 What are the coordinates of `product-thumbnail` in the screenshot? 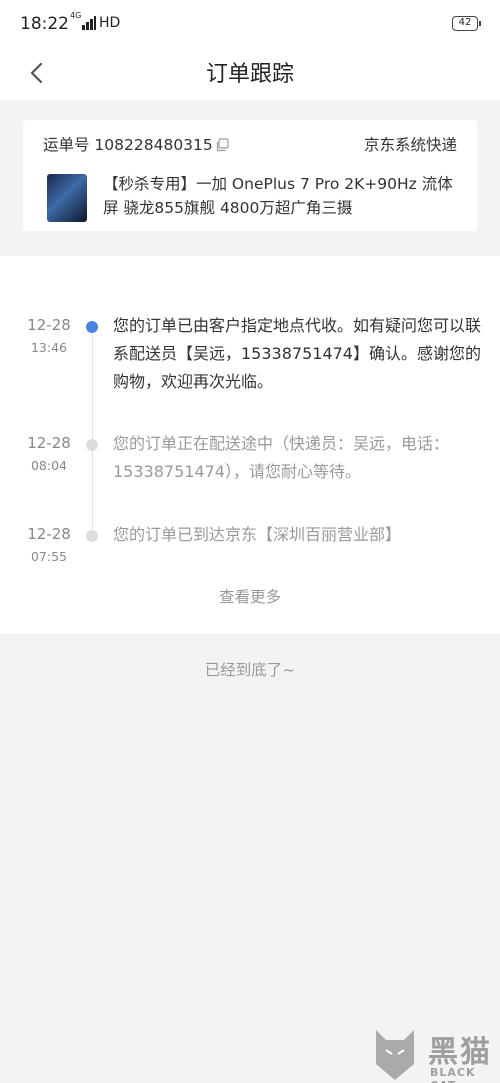 It's located at (67, 198).